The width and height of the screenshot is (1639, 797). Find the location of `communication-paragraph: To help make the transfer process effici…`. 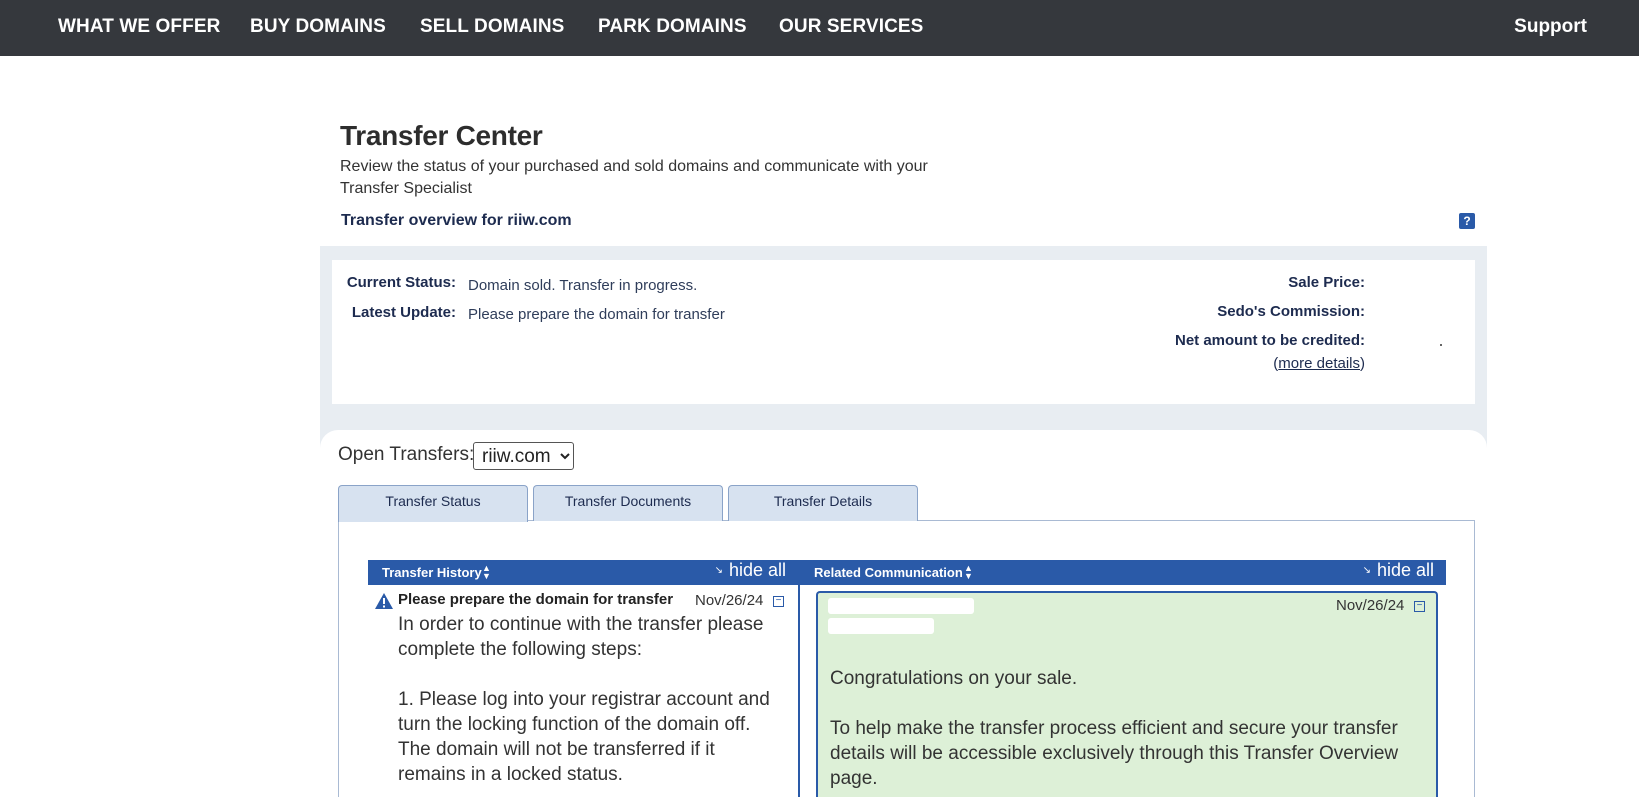

communication-paragraph: To help make the transfer process effici… is located at coordinates (1114, 753).